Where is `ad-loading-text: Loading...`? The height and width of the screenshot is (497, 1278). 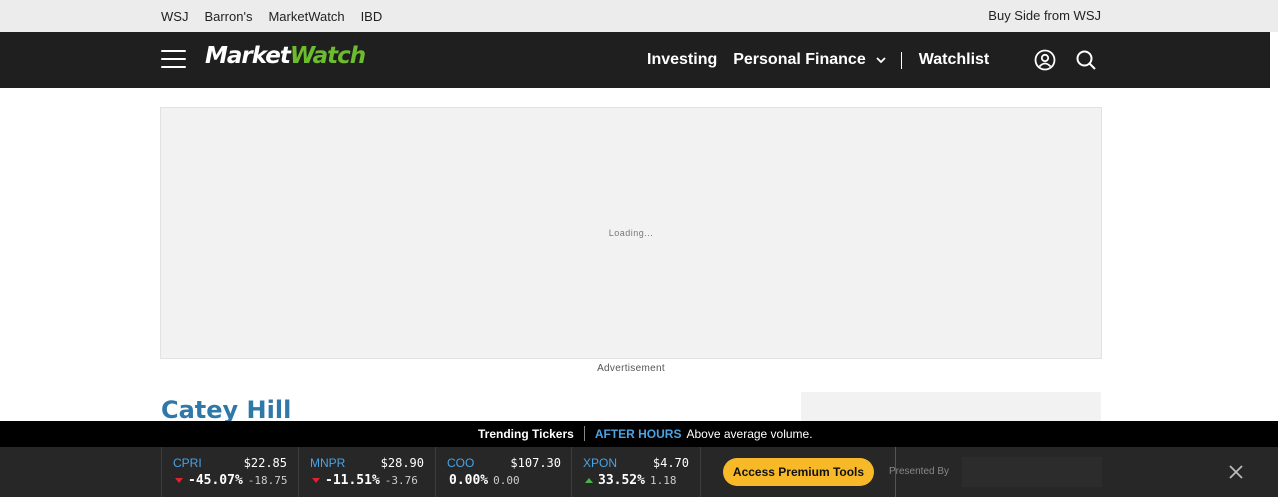 ad-loading-text: Loading... is located at coordinates (631, 233).